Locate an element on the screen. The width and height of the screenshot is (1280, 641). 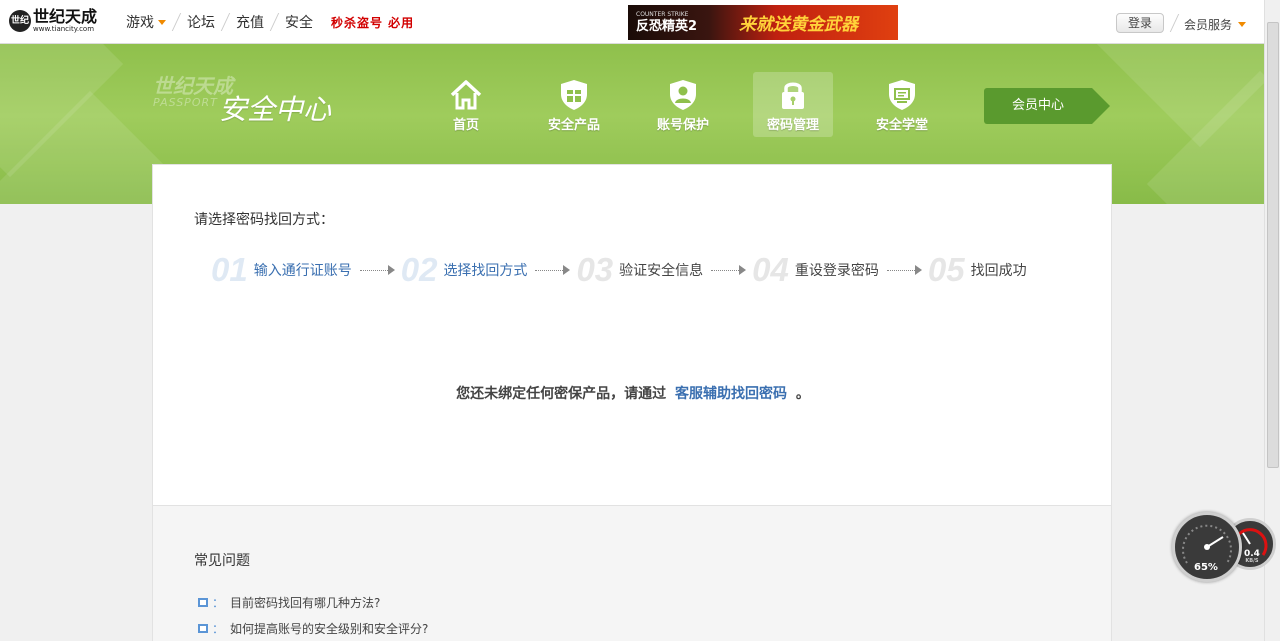
network-speed-unit: KB/S is located at coordinates (1252, 561).